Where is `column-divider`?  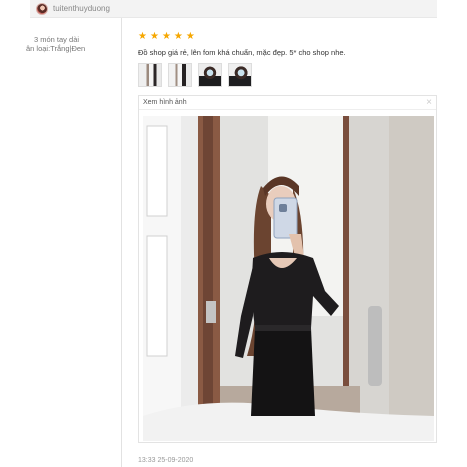 column-divider is located at coordinates (121, 242).